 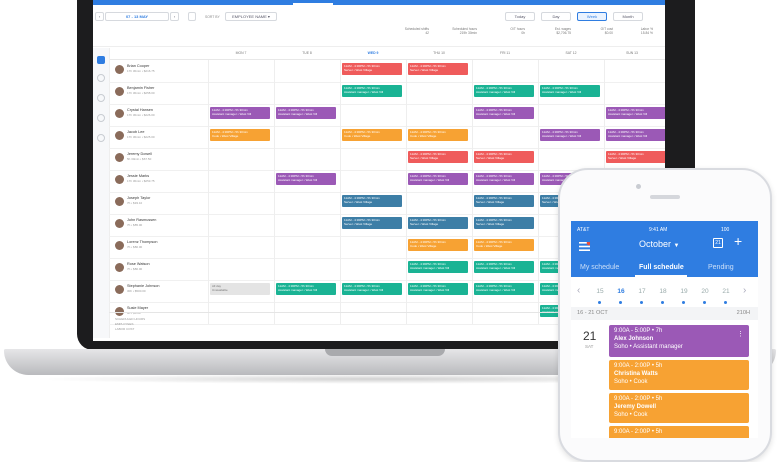 What do you see at coordinates (663, 291) in the screenshot?
I see `week-day: 18` at bounding box center [663, 291].